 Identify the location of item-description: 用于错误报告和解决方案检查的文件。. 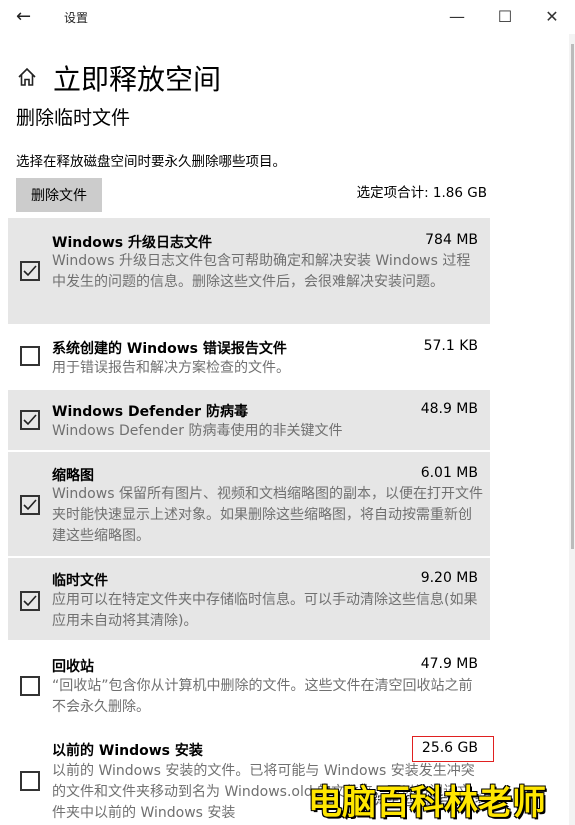
(171, 368).